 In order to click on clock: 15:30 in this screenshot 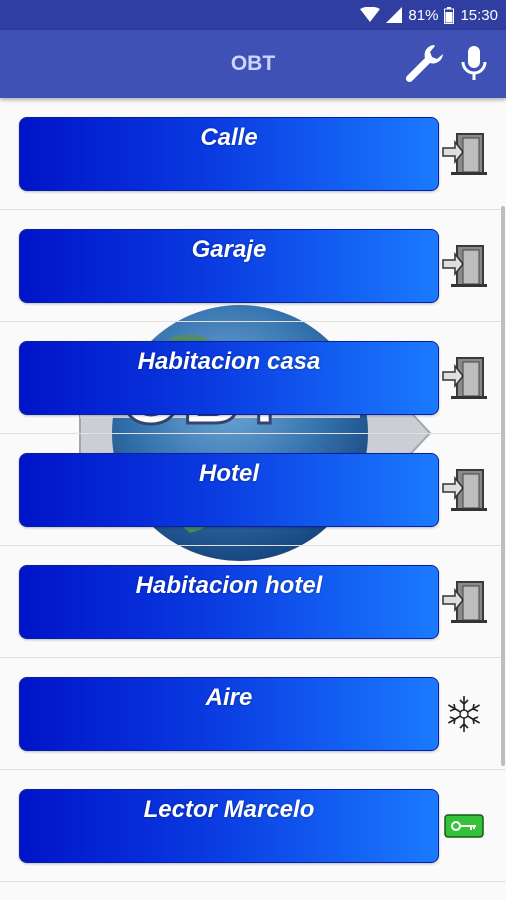, I will do `click(479, 15)`.